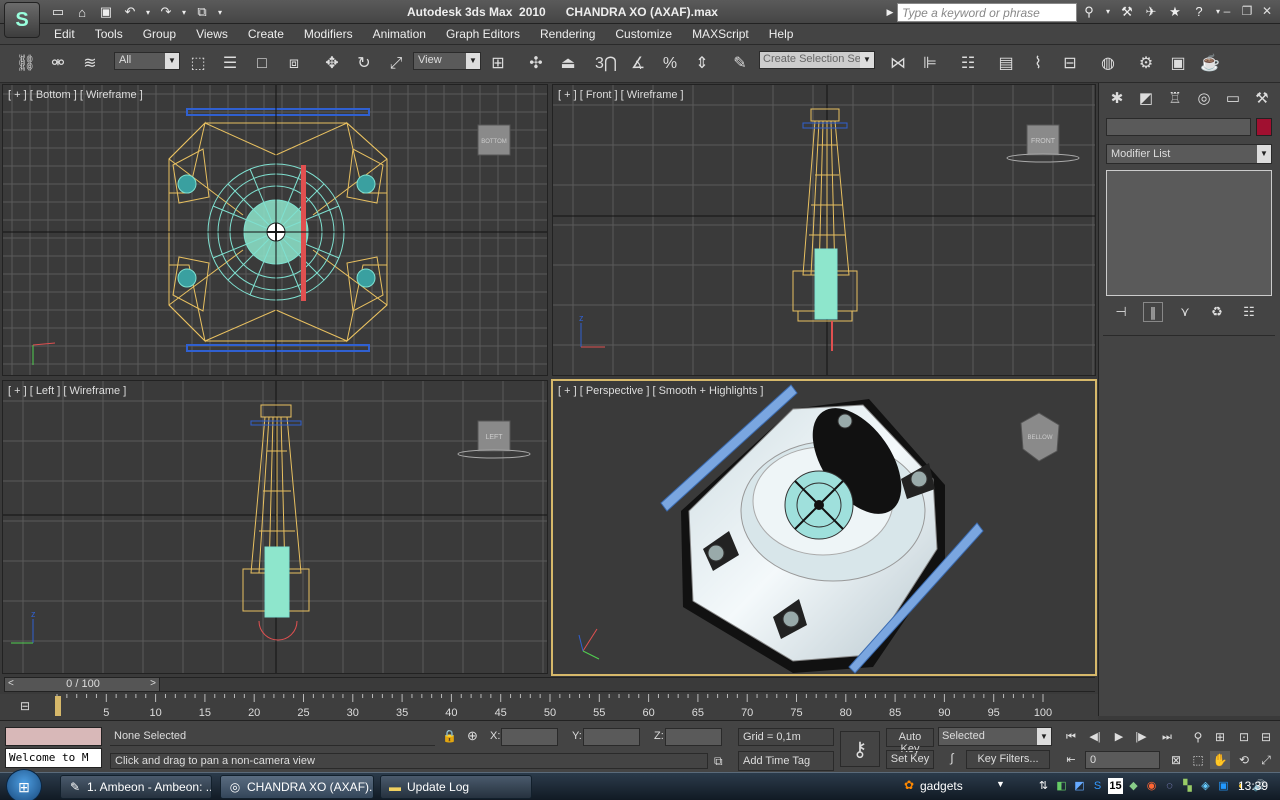  What do you see at coordinates (702, 64) in the screenshot?
I see `spinner-snap-icon: ⇕` at bounding box center [702, 64].